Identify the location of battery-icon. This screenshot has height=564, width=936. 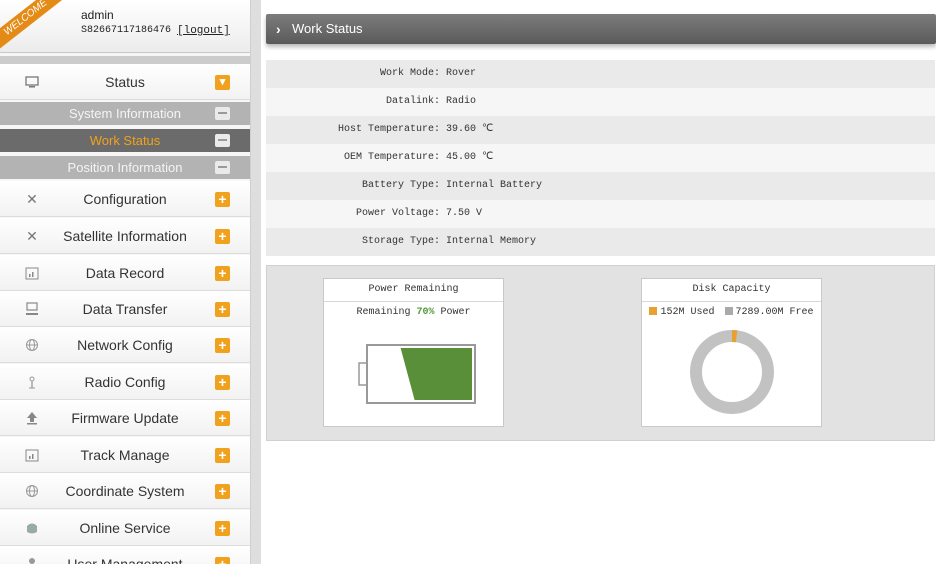
(417, 374).